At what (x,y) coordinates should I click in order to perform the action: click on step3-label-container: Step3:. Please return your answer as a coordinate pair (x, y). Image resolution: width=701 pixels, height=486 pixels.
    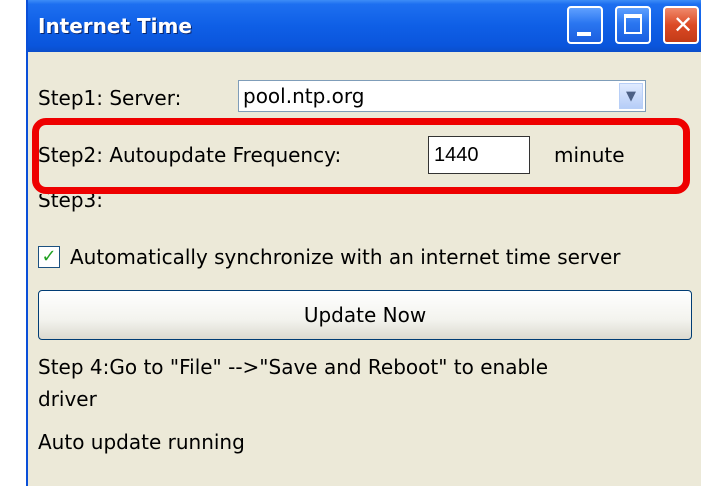
    Looking at the image, I should click on (138, 205).